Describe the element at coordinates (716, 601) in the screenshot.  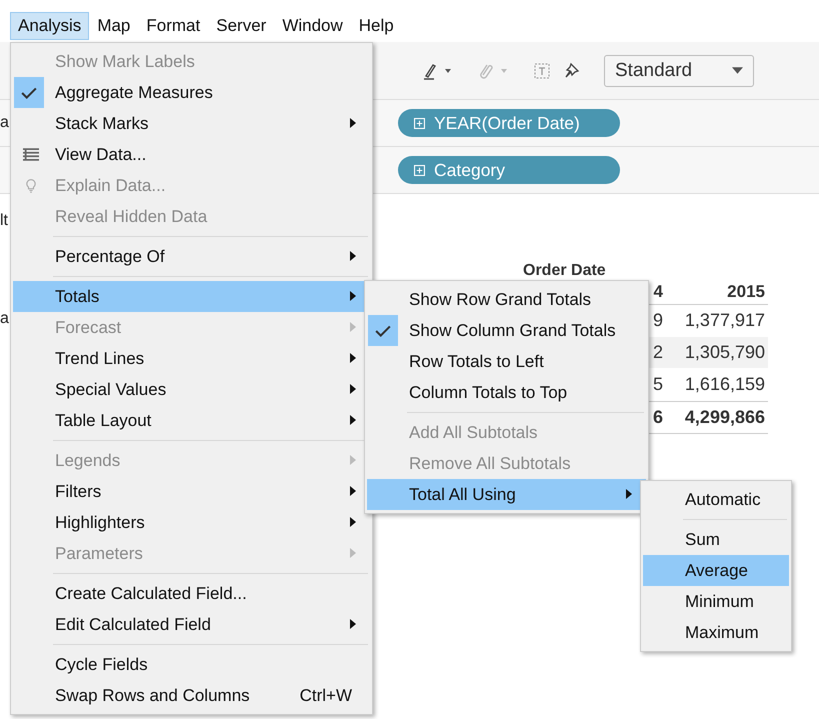
I see `menu-item: Minimum` at that location.